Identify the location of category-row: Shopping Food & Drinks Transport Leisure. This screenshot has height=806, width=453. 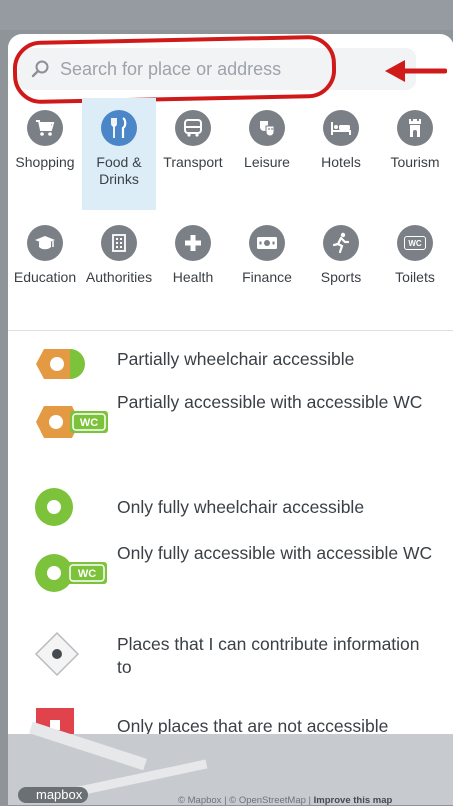
(230, 154).